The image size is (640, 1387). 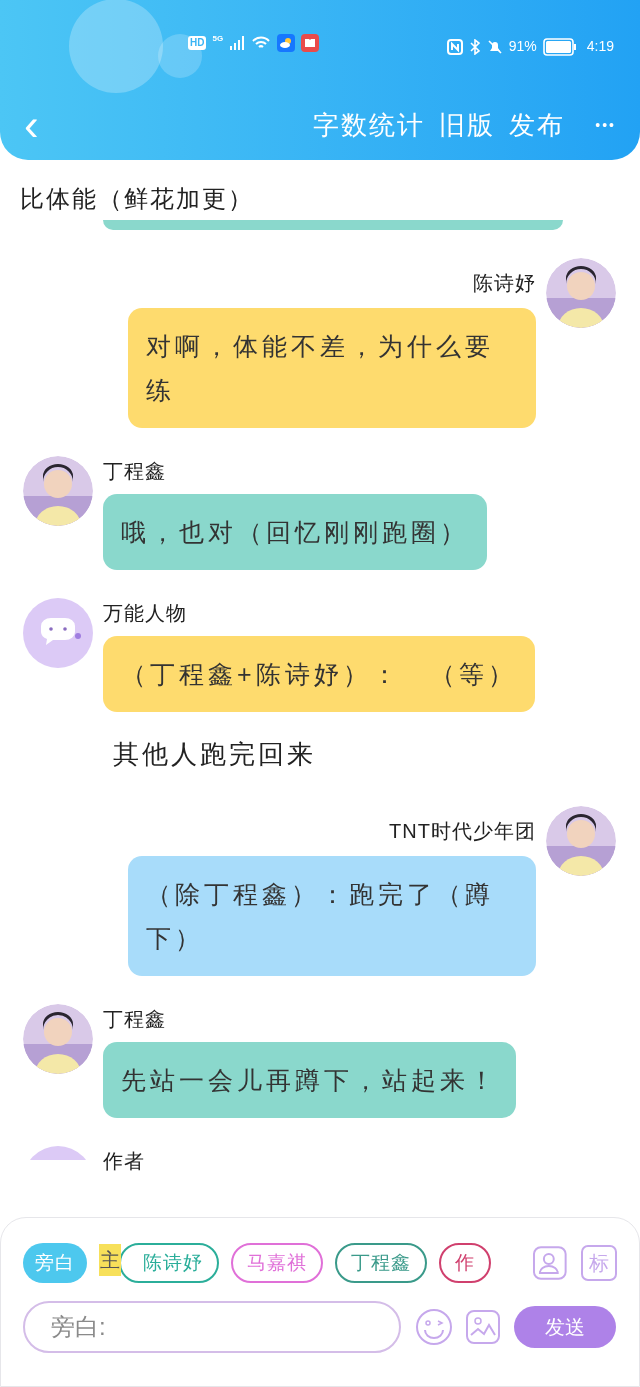 What do you see at coordinates (537, 125) in the screenshot?
I see `toolbar-link: 发布` at bounding box center [537, 125].